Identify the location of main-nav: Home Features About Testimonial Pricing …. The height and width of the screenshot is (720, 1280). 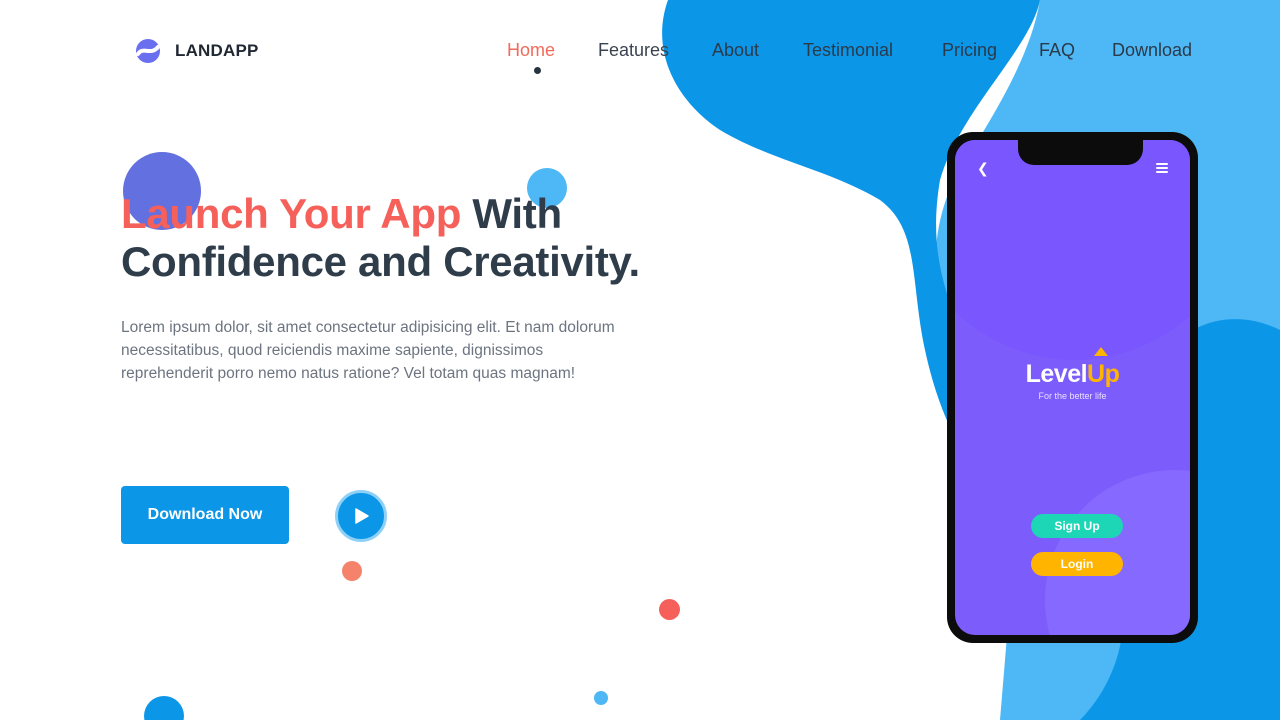
(640, 55).